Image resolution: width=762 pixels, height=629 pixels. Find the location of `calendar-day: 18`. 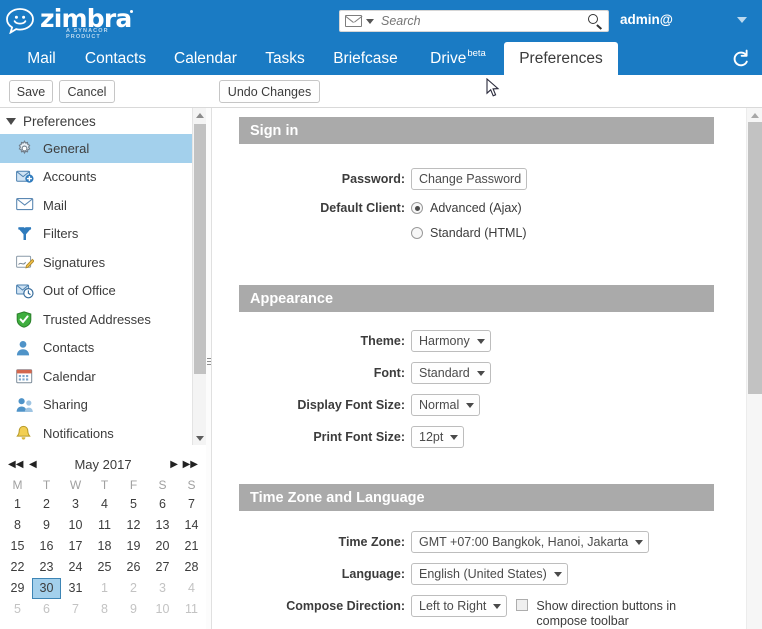

calendar-day: 18 is located at coordinates (104, 546).